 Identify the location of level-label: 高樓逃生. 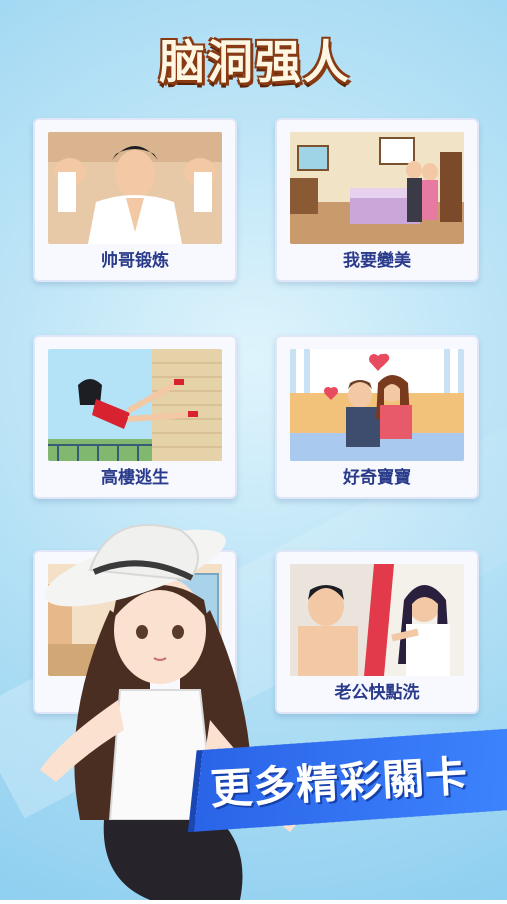
(135, 478).